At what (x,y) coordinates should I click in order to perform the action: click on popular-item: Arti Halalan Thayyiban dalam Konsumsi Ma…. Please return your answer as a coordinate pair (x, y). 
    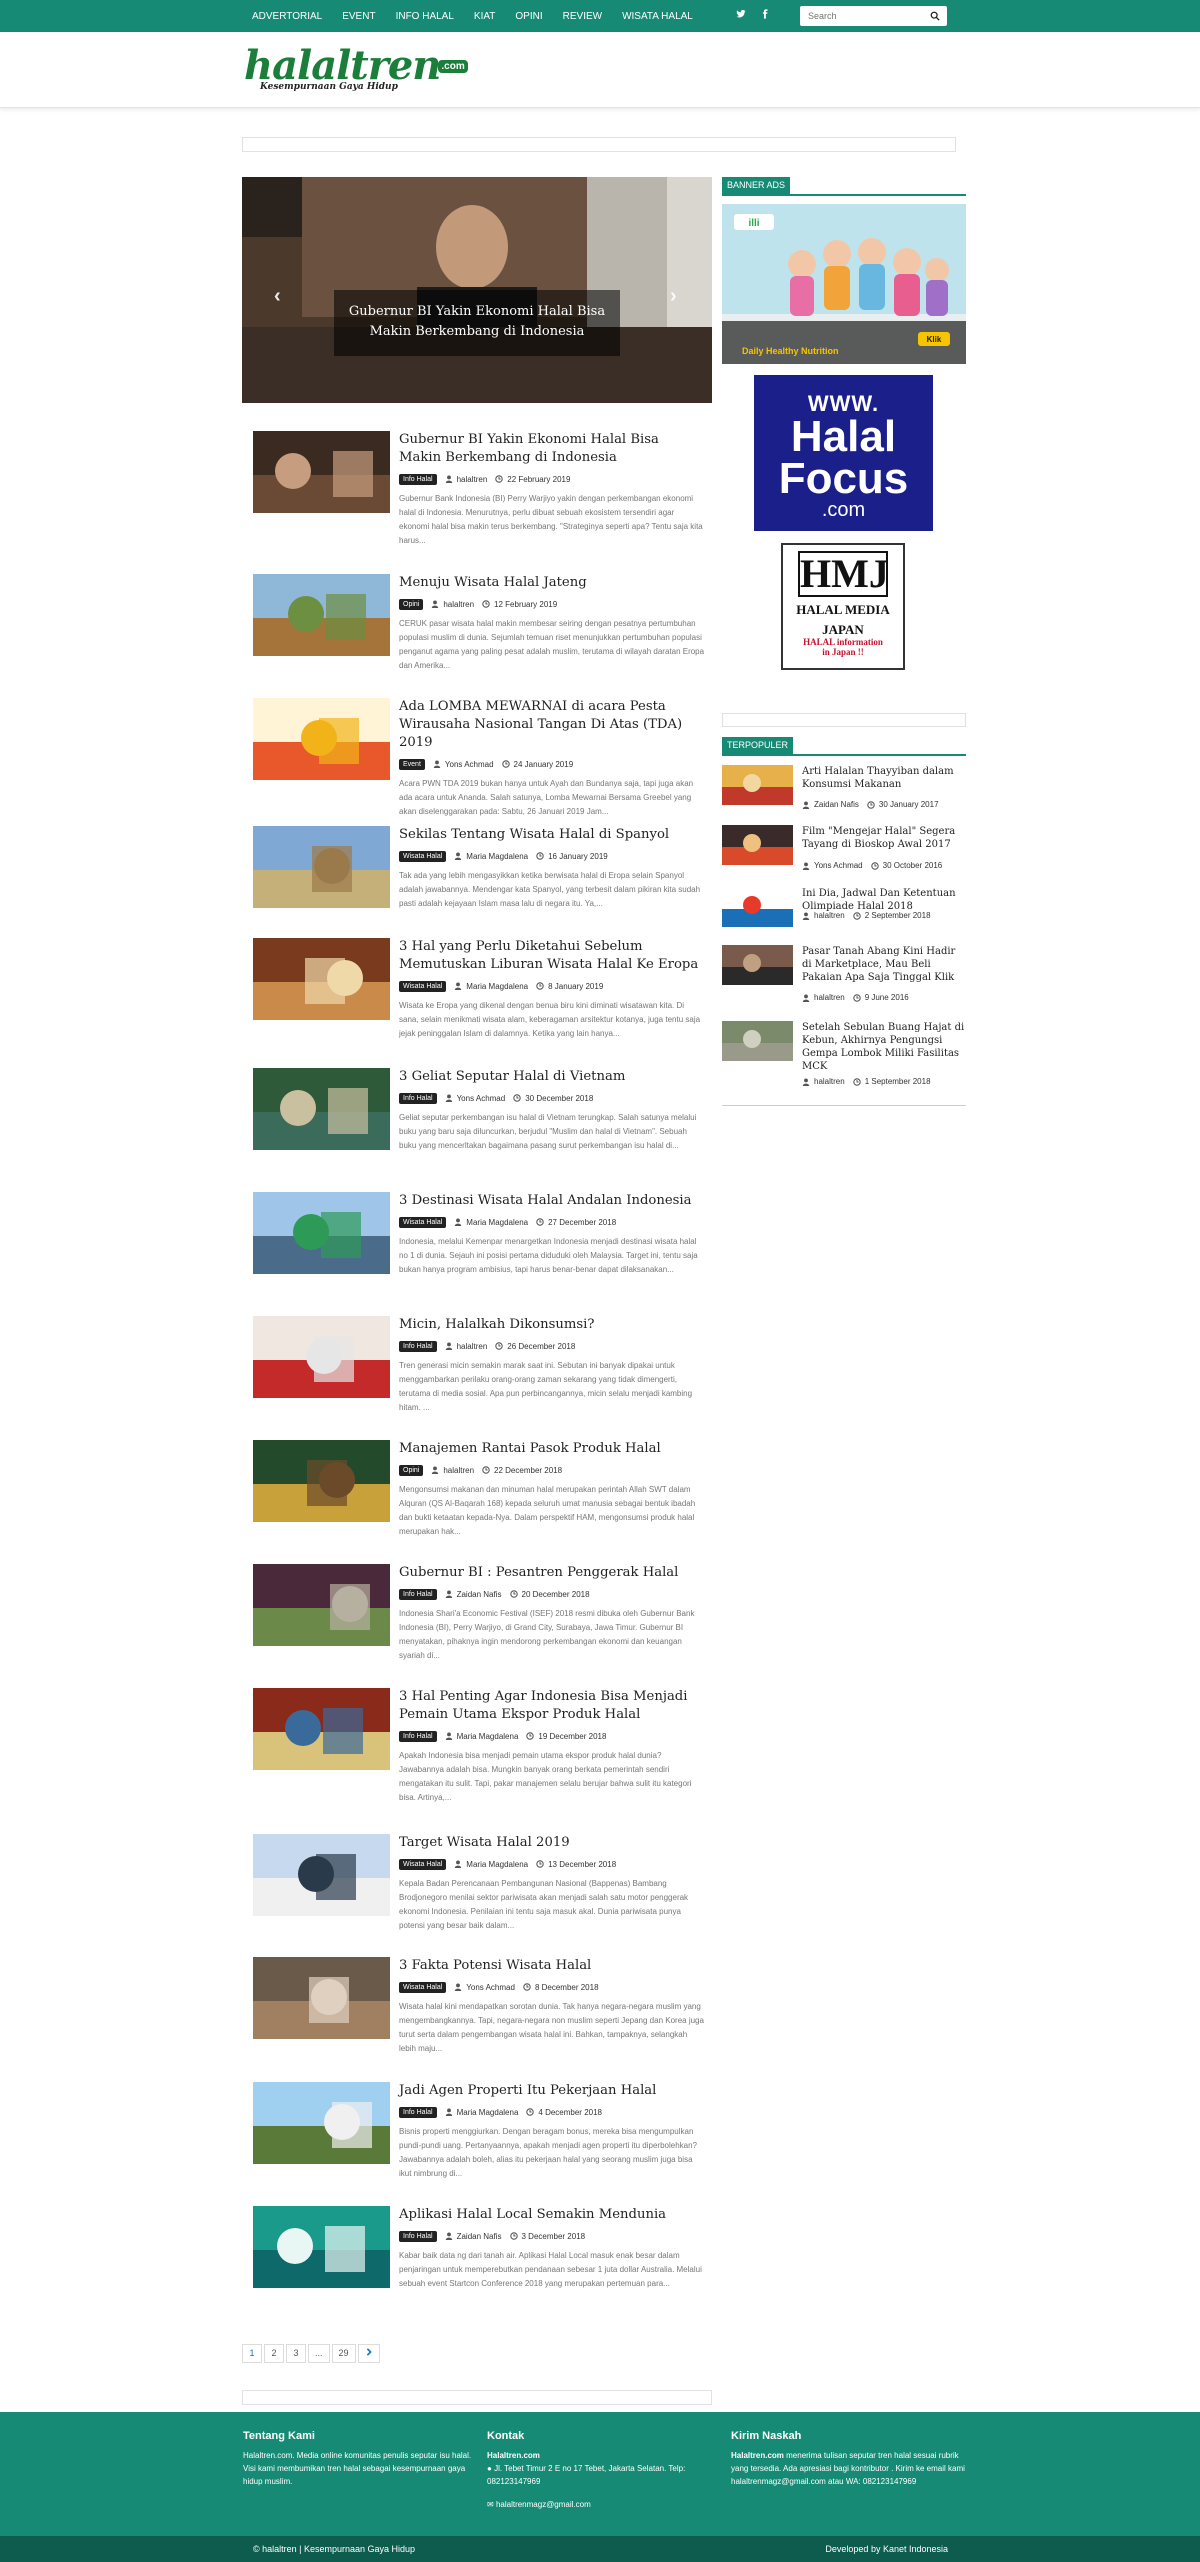
    Looking at the image, I should click on (844, 790).